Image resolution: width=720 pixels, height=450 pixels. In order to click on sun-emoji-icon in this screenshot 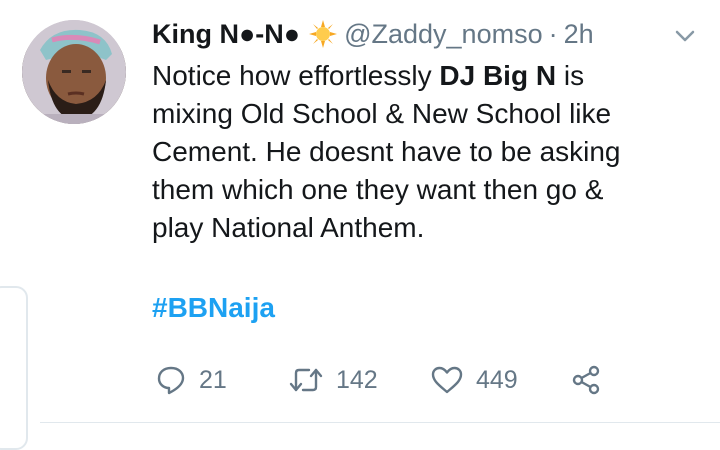, I will do `click(323, 34)`.